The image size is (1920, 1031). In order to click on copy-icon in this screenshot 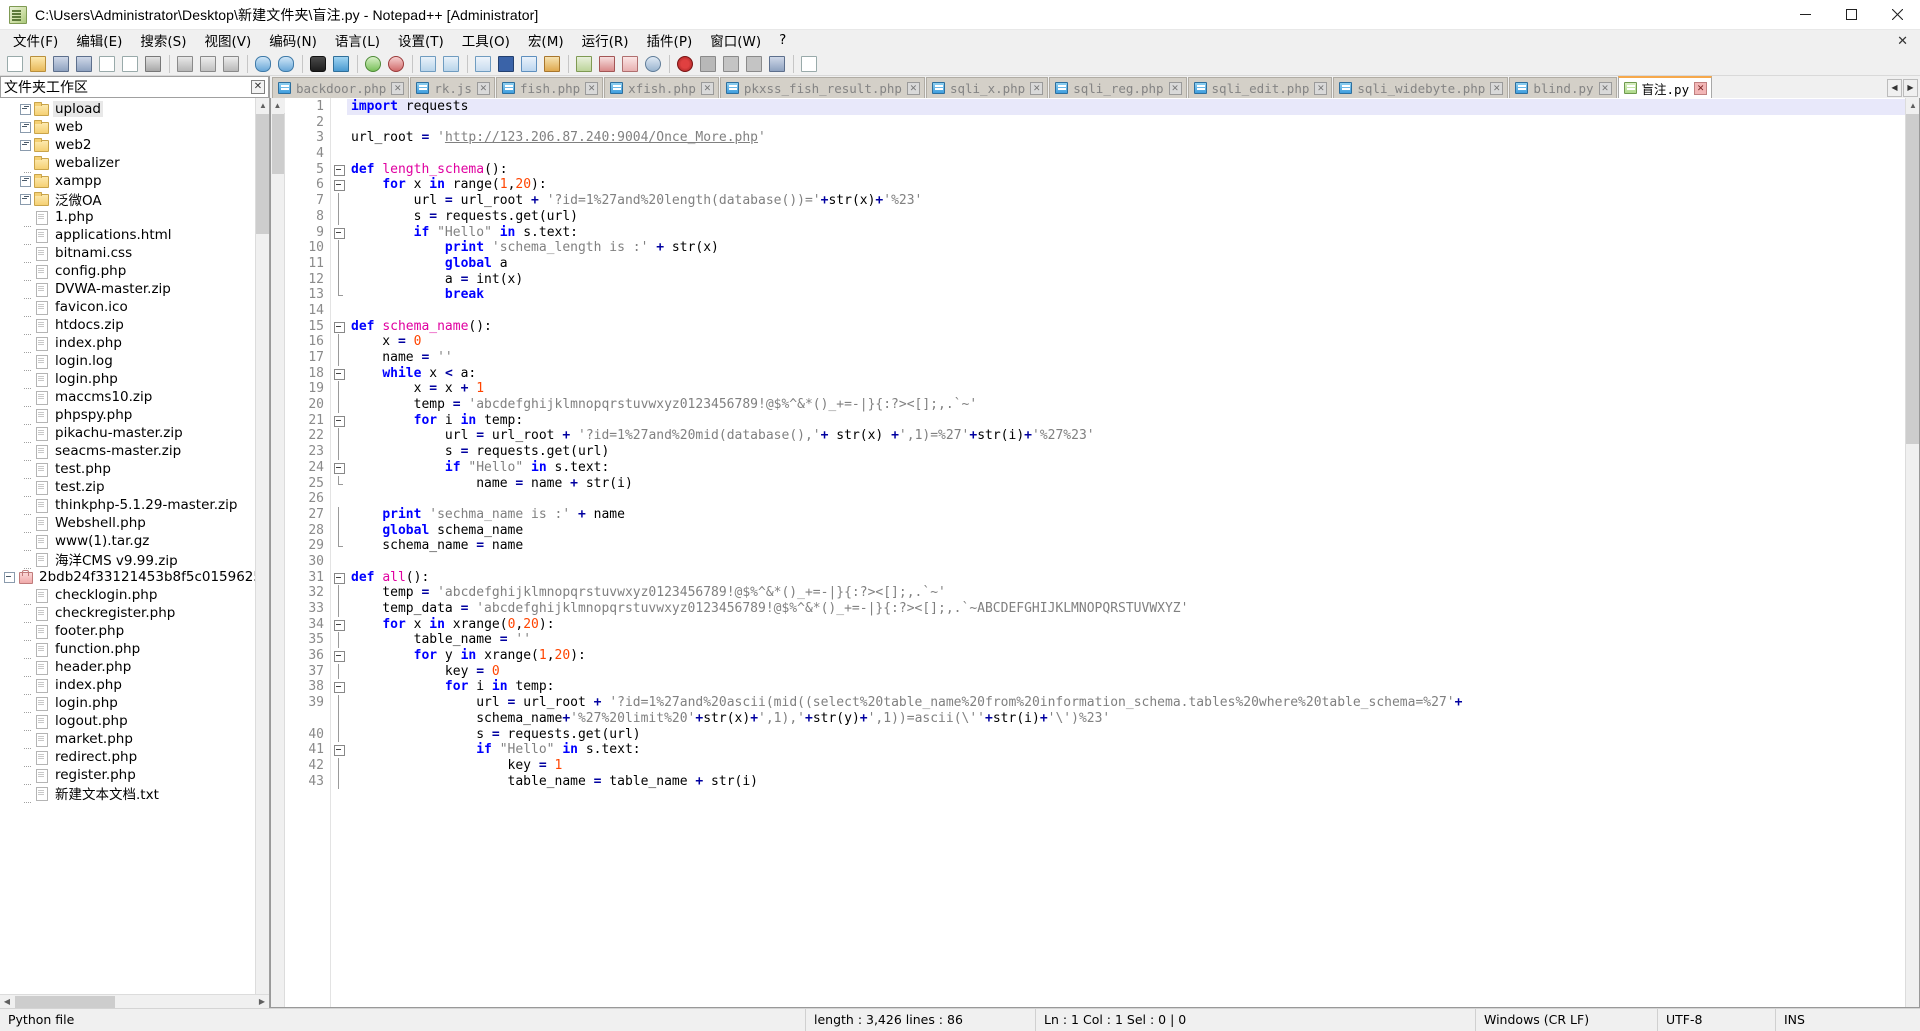, I will do `click(208, 64)`.